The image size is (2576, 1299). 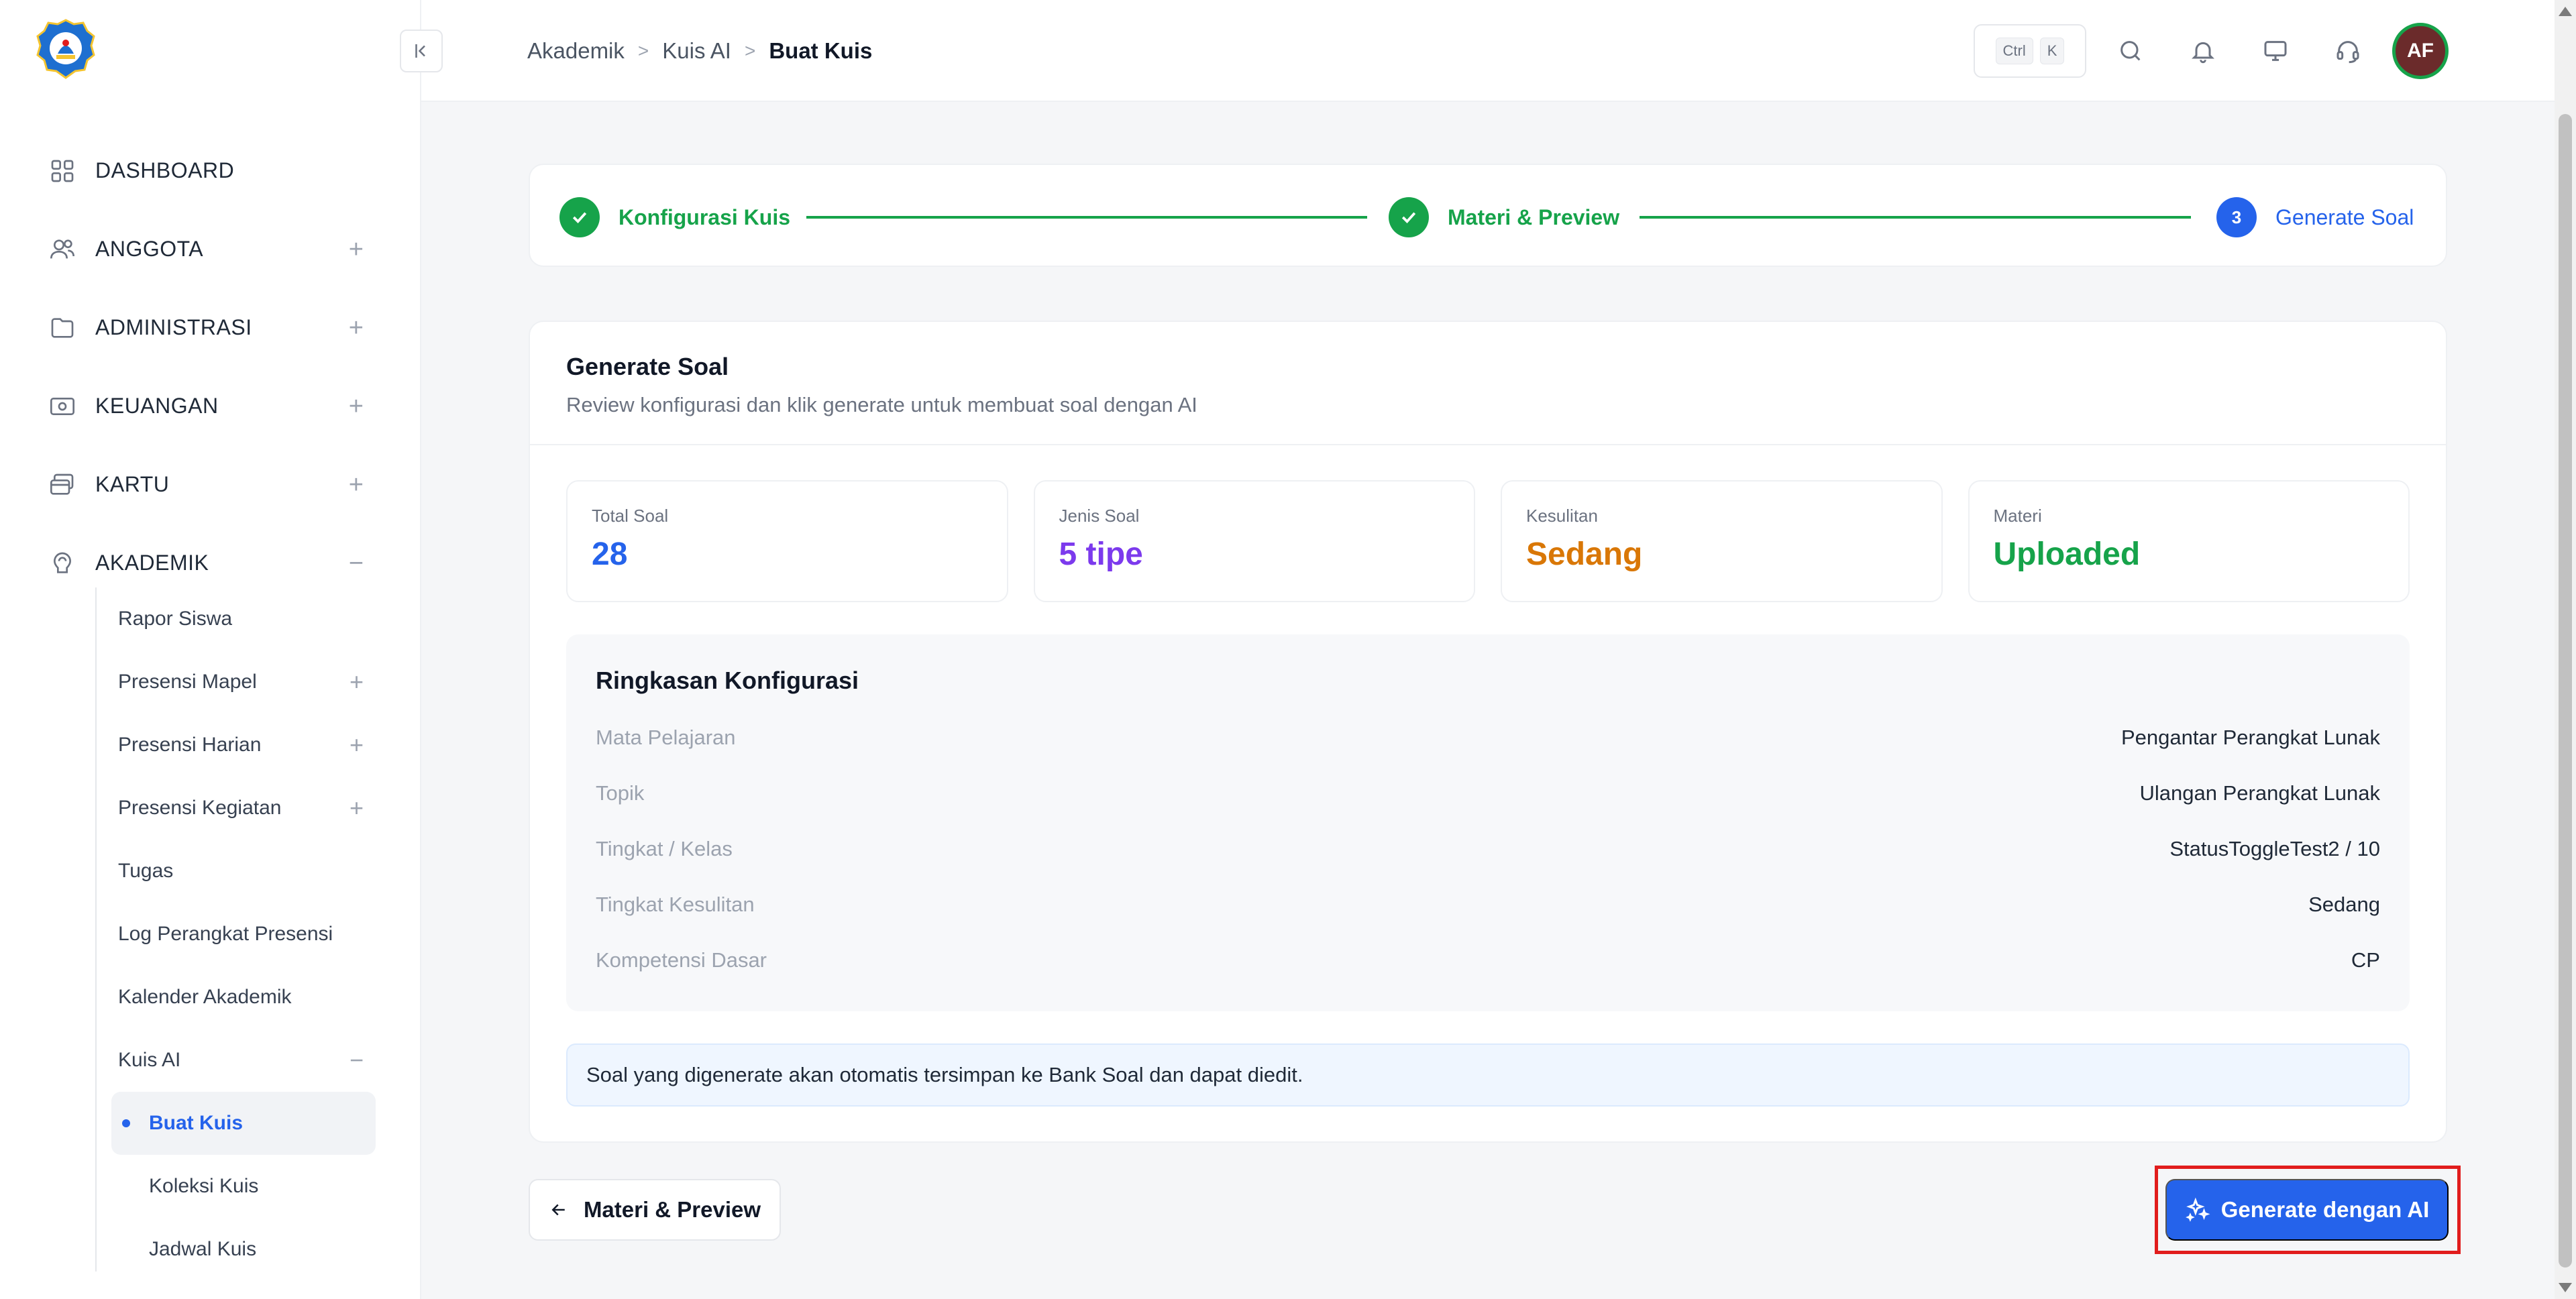 I want to click on summary-value: Sedang, so click(x=2344, y=904).